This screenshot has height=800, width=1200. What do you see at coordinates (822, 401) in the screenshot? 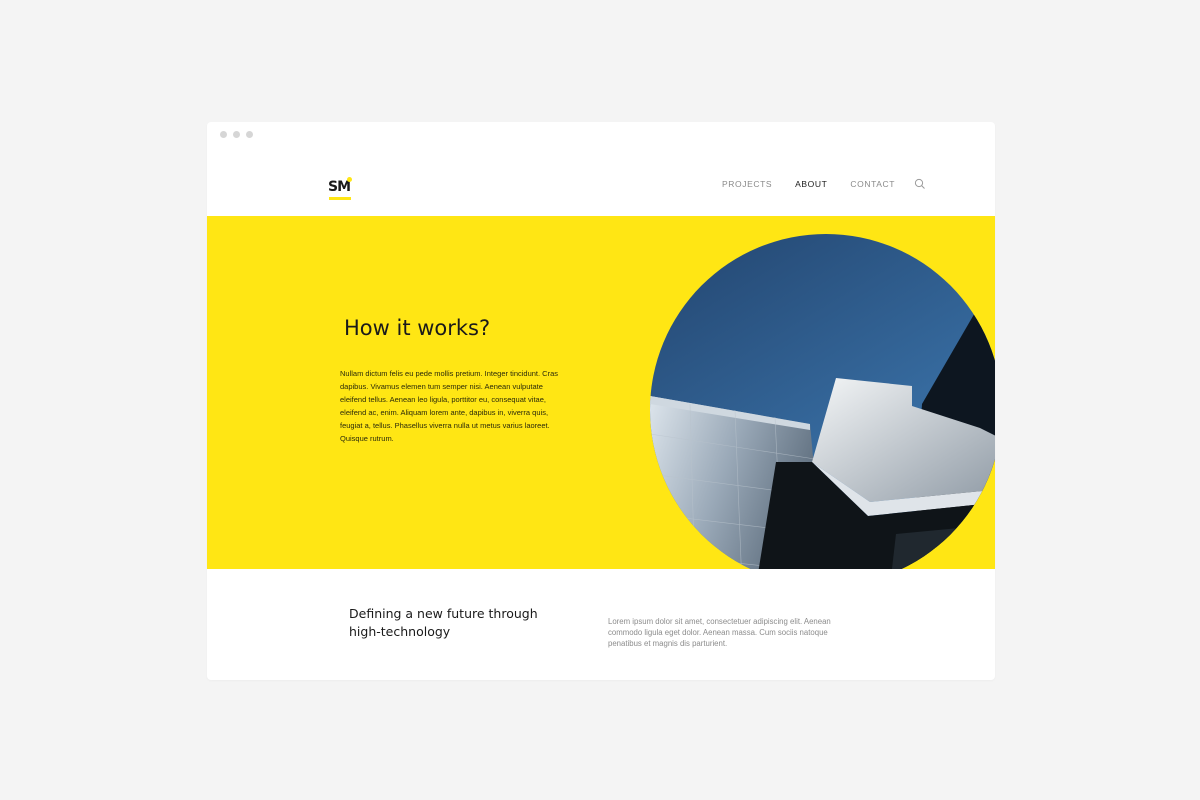
I see `hero-building-image` at bounding box center [822, 401].